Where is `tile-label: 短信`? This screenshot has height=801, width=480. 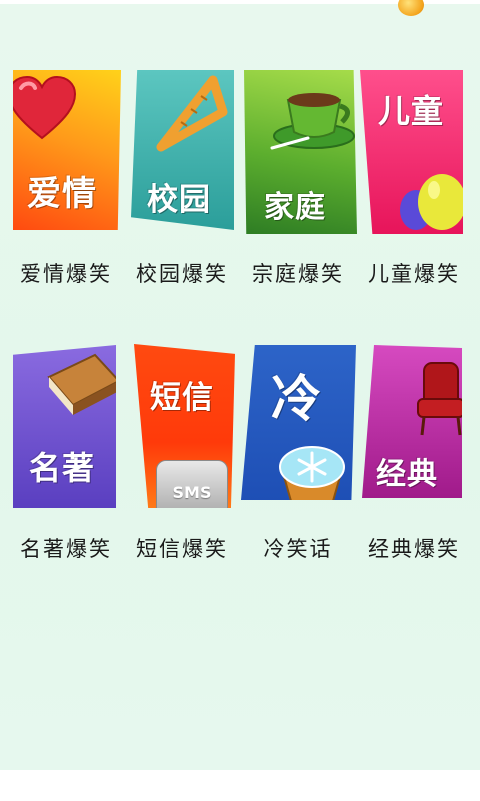
tile-label: 短信 is located at coordinates (182, 398).